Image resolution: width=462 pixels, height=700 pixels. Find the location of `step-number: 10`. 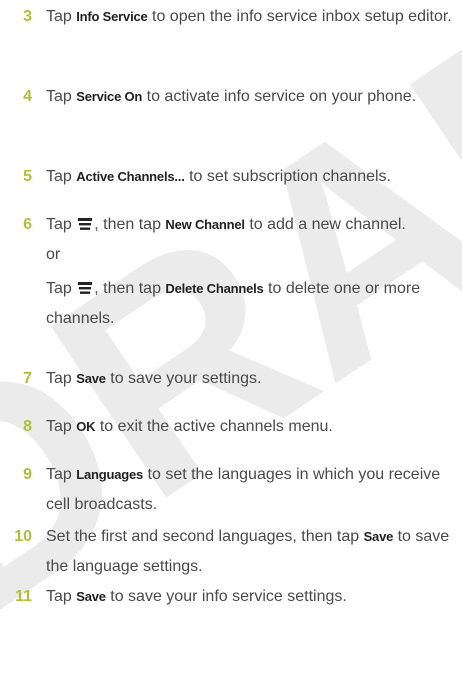

step-number: 10 is located at coordinates (23, 536).